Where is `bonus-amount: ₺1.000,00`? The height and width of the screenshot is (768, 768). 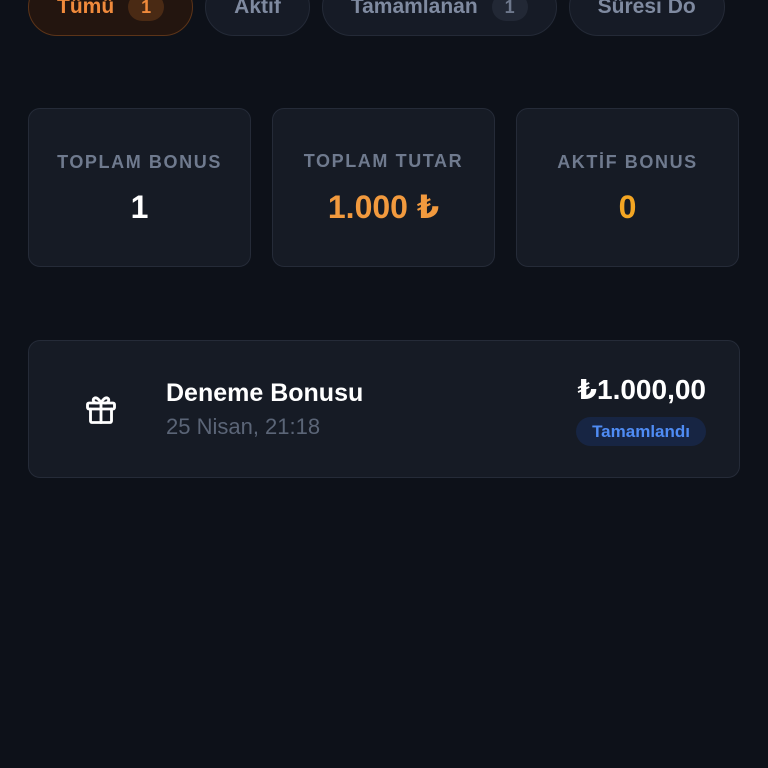 bonus-amount: ₺1.000,00 is located at coordinates (641, 389).